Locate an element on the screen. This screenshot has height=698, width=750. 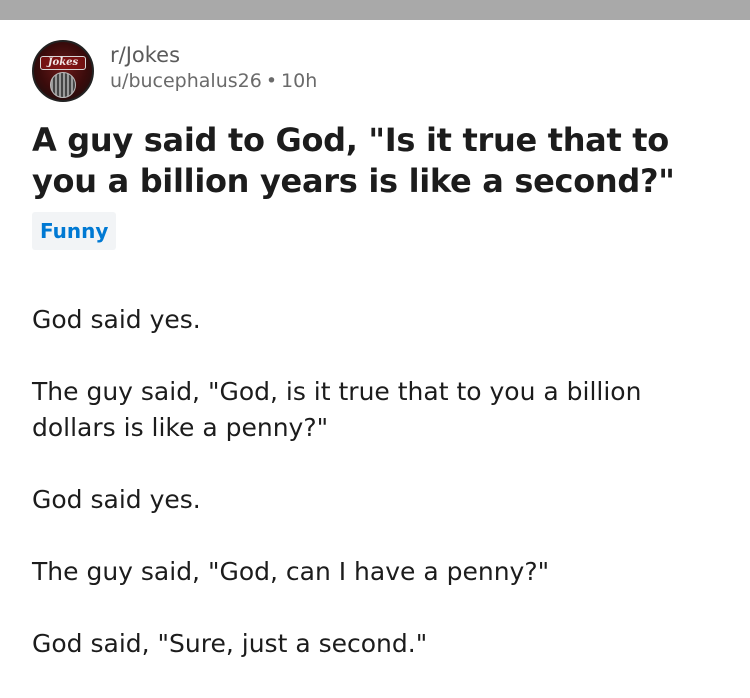
post-meta: r/Jokes u/bucephalus26 • 10h is located at coordinates (213, 68).